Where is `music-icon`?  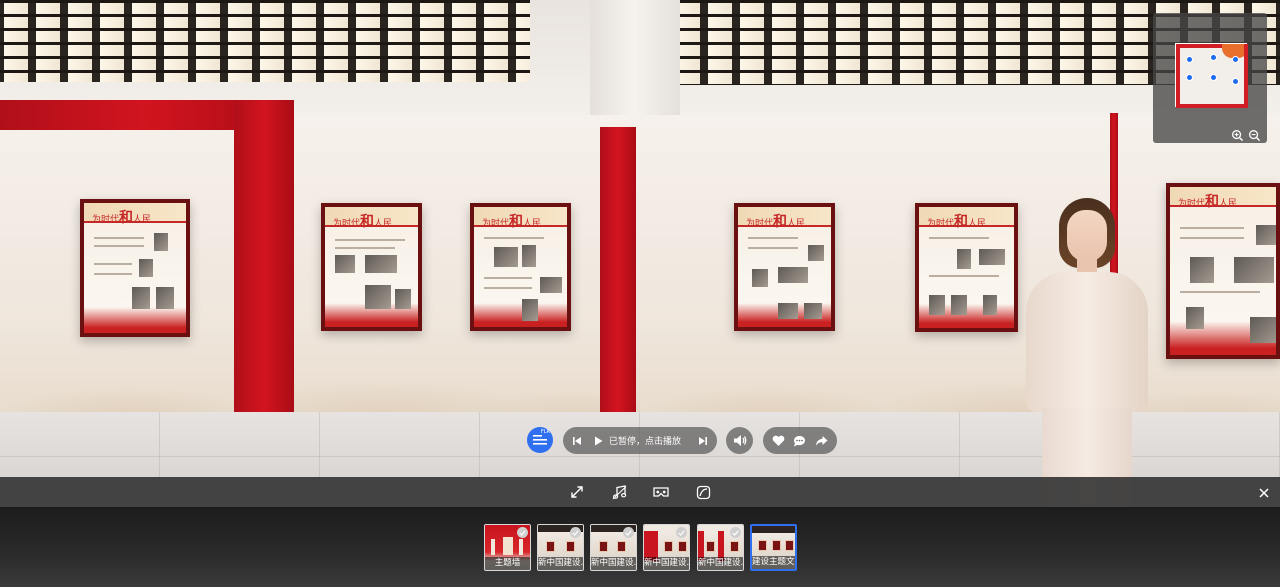
music-icon is located at coordinates (619, 492).